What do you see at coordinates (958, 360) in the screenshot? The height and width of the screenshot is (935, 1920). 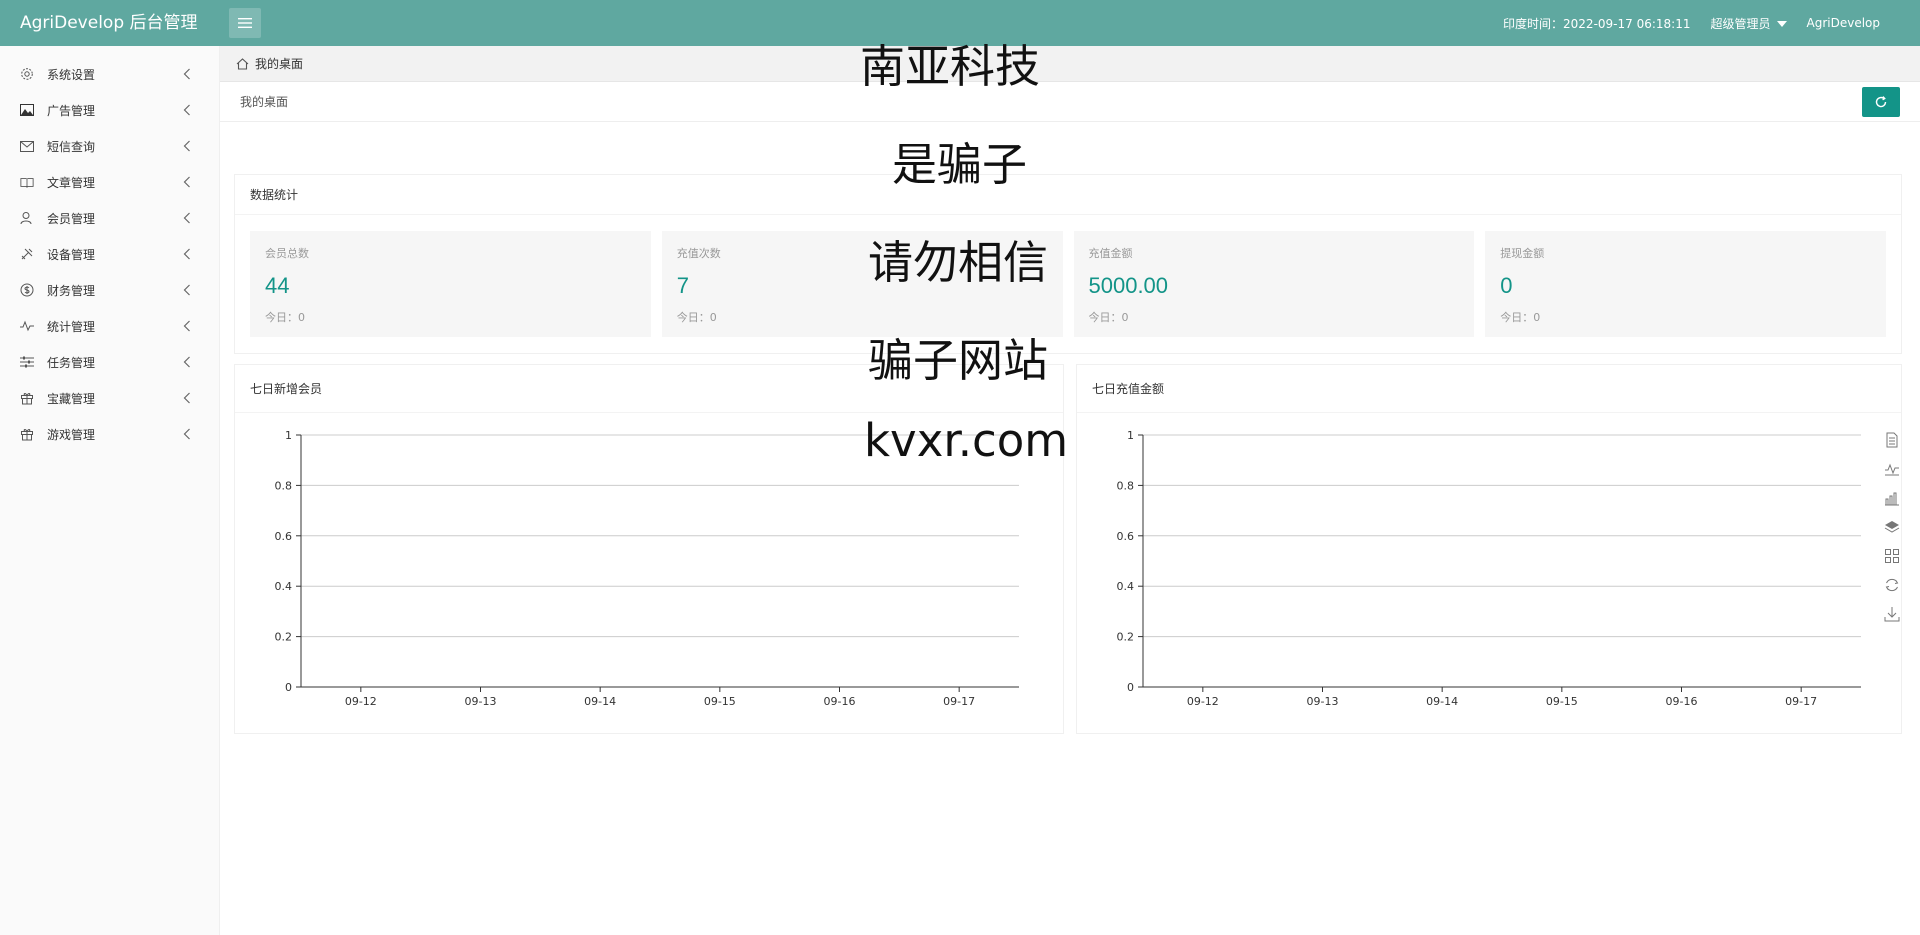 I see `overlay-line-4: 骗子网站` at bounding box center [958, 360].